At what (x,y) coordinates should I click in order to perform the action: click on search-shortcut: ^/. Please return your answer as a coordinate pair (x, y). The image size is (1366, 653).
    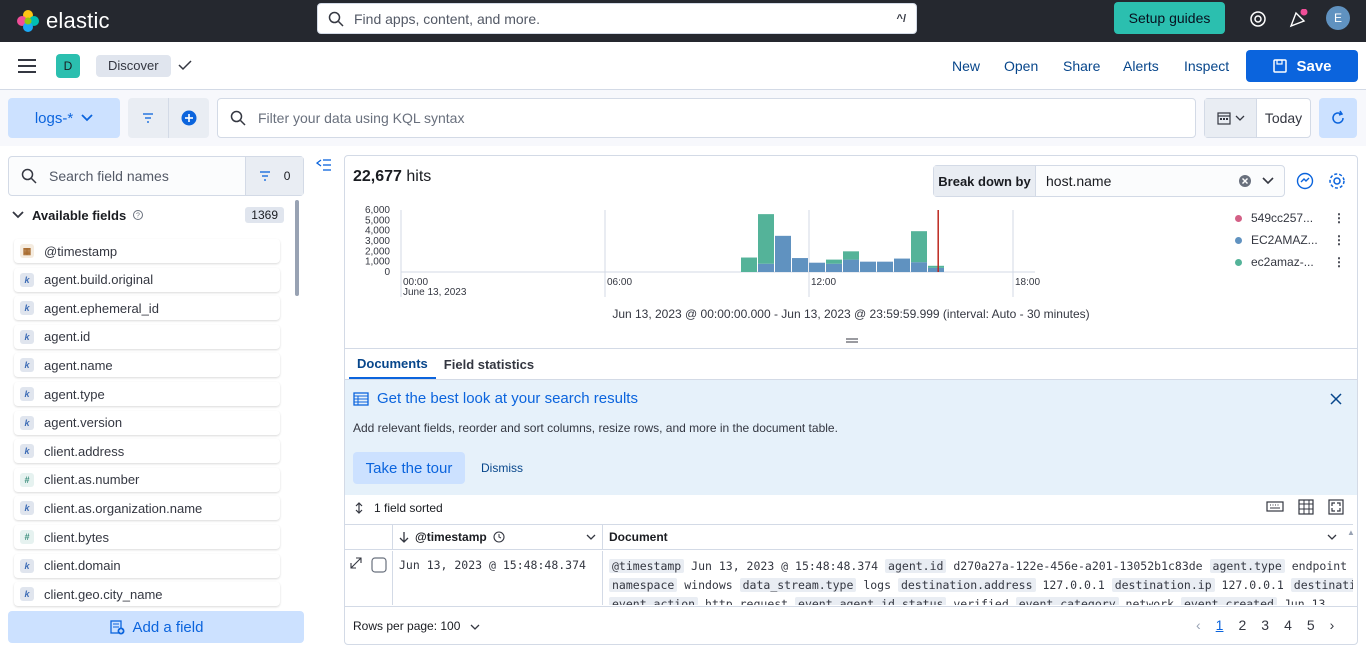
    Looking at the image, I should click on (901, 18).